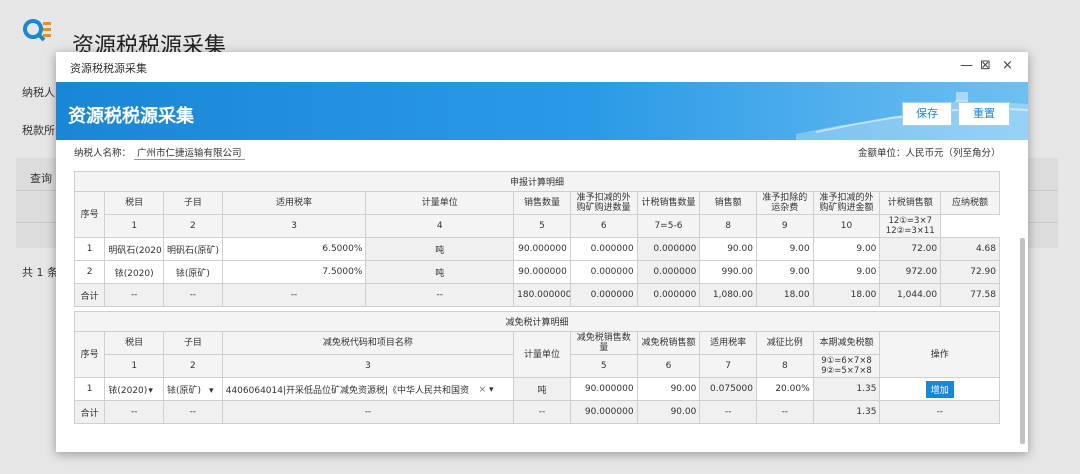 Image resolution: width=1080 pixels, height=474 pixels. What do you see at coordinates (728, 249) in the screenshot?
I see `sales-amount-input: 90.00` at bounding box center [728, 249].